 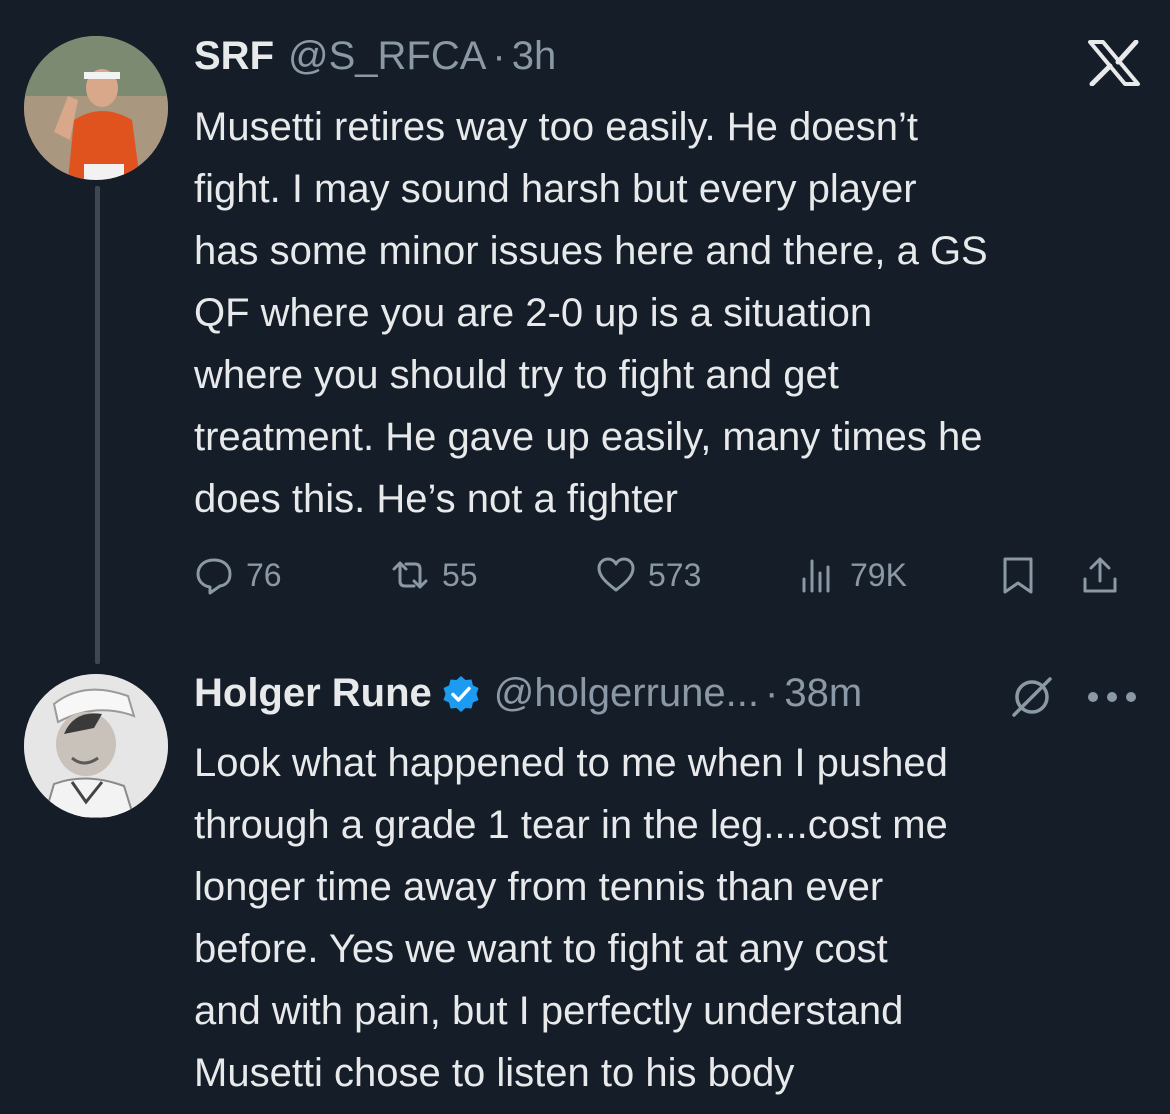 What do you see at coordinates (878, 574) in the screenshot?
I see `views-count: 79K` at bounding box center [878, 574].